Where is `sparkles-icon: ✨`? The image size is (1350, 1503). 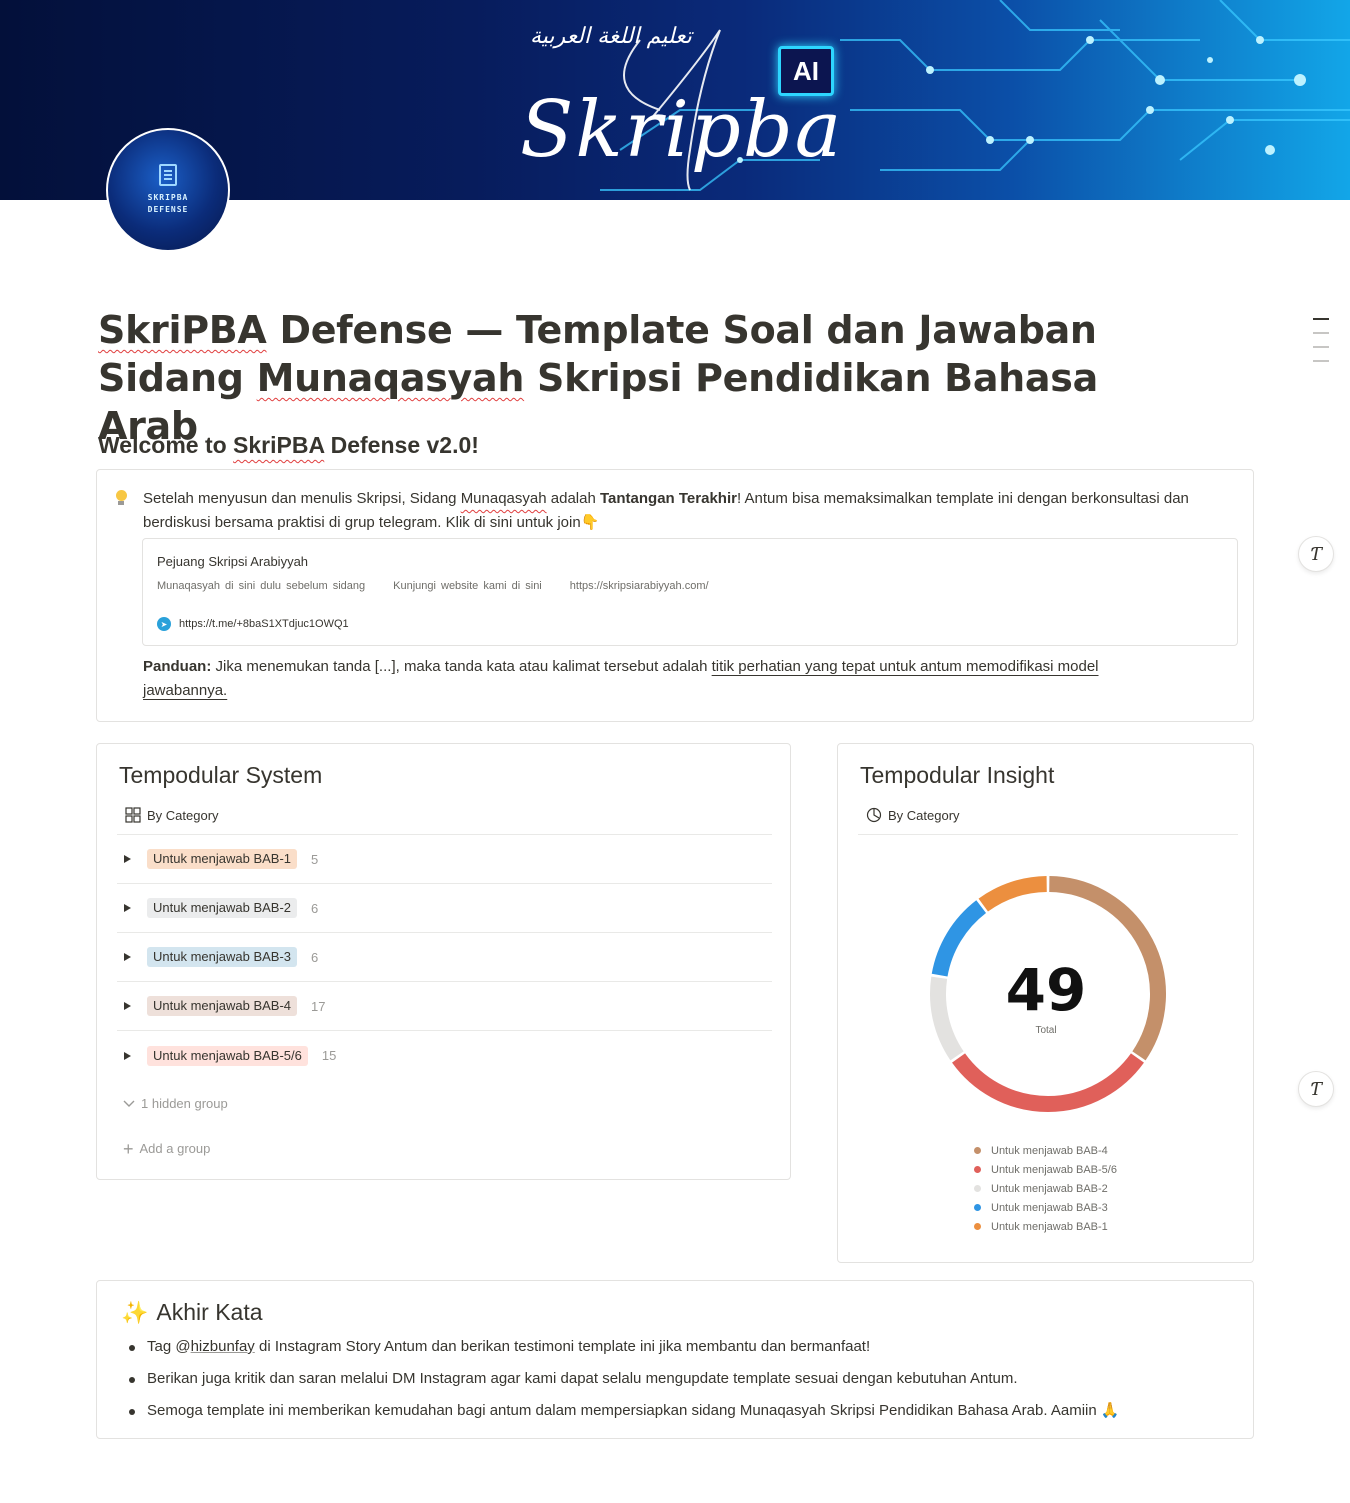
sparkles-icon: ✨ is located at coordinates (135, 1312).